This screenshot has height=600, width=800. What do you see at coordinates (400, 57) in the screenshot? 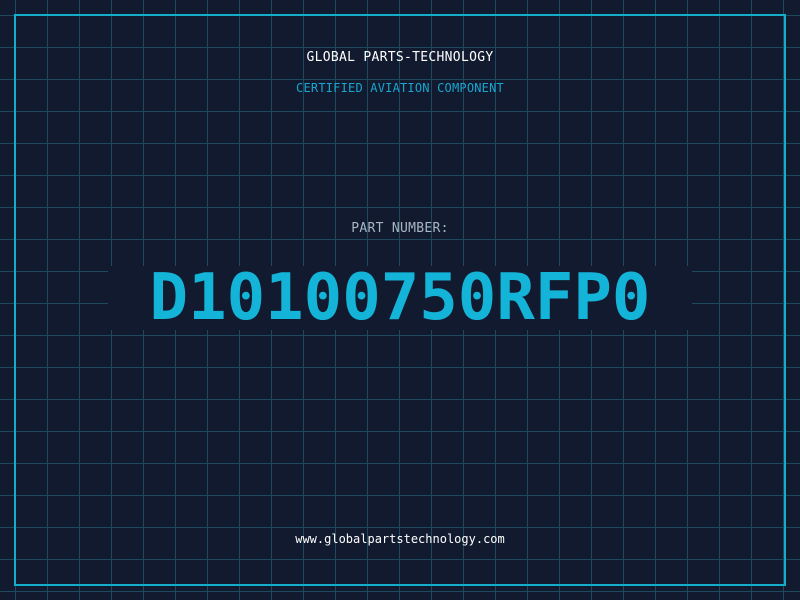
I see `company-name: GLOBAL PARTS-TECHNOLOGY` at bounding box center [400, 57].